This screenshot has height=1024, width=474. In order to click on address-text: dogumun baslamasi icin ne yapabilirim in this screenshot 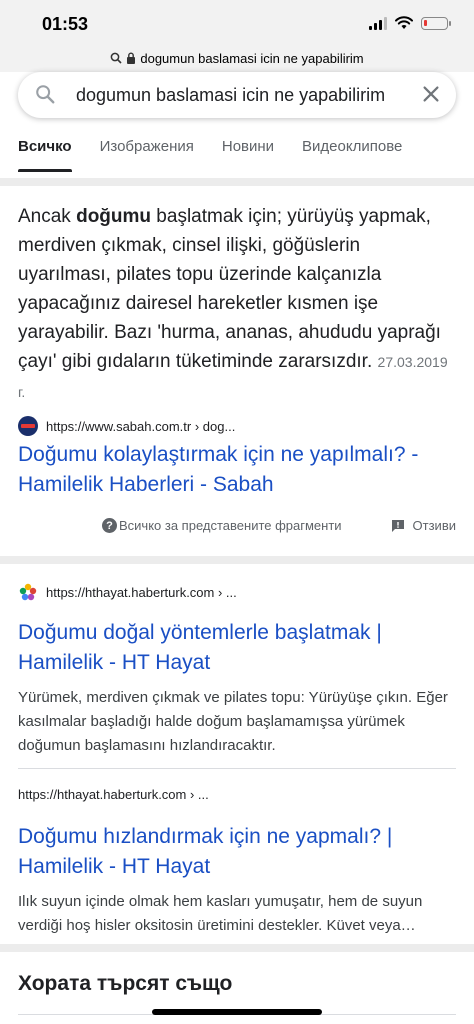, I will do `click(252, 58)`.